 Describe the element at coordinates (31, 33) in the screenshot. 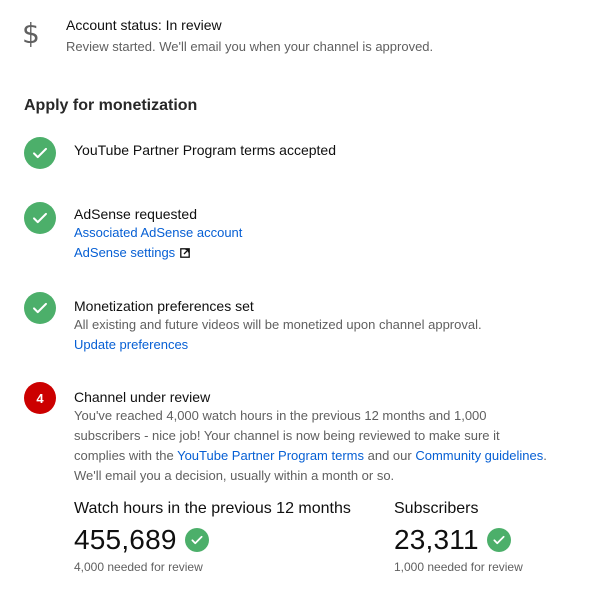

I see `dollar-icon: $` at that location.